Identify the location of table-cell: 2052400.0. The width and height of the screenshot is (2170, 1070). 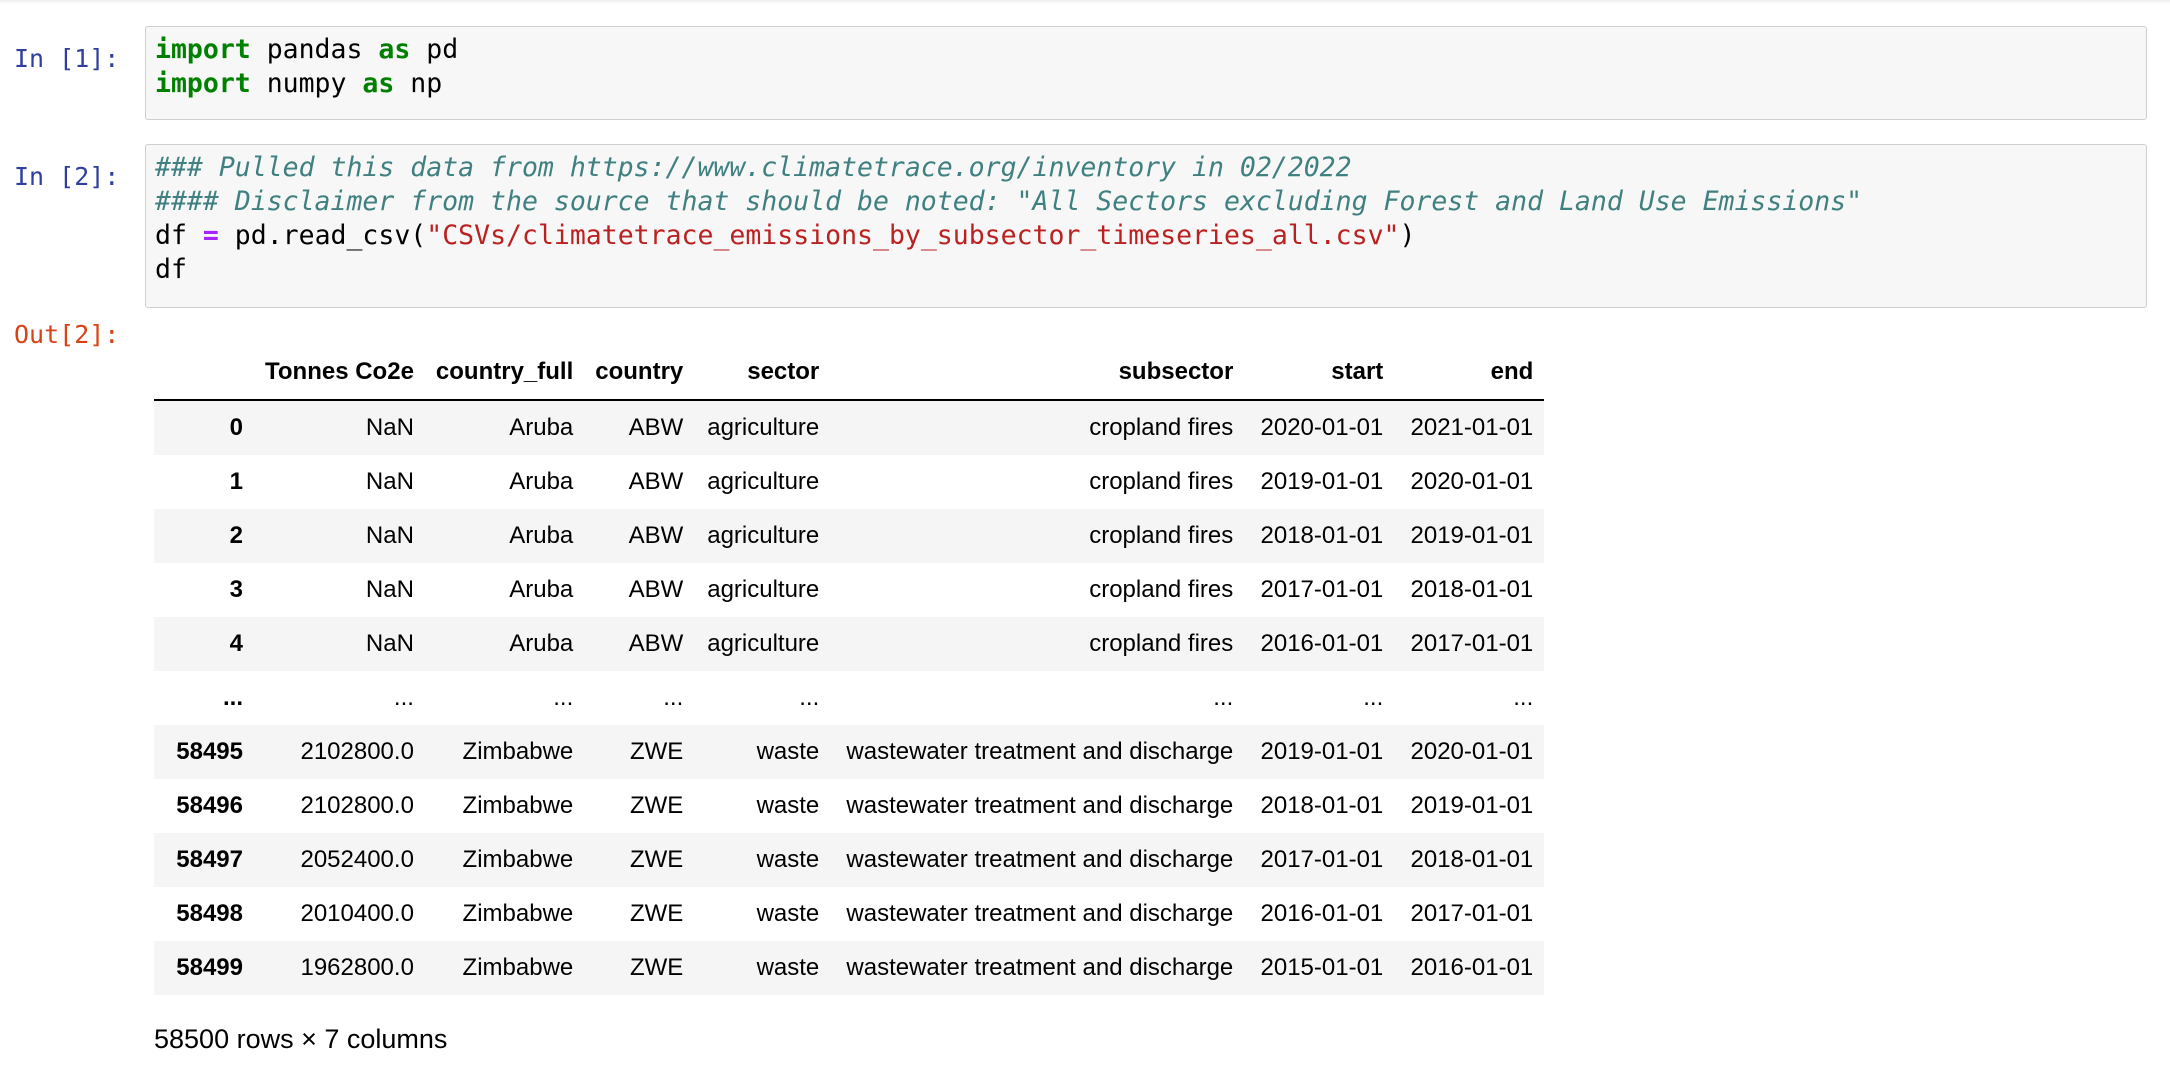
(357, 859).